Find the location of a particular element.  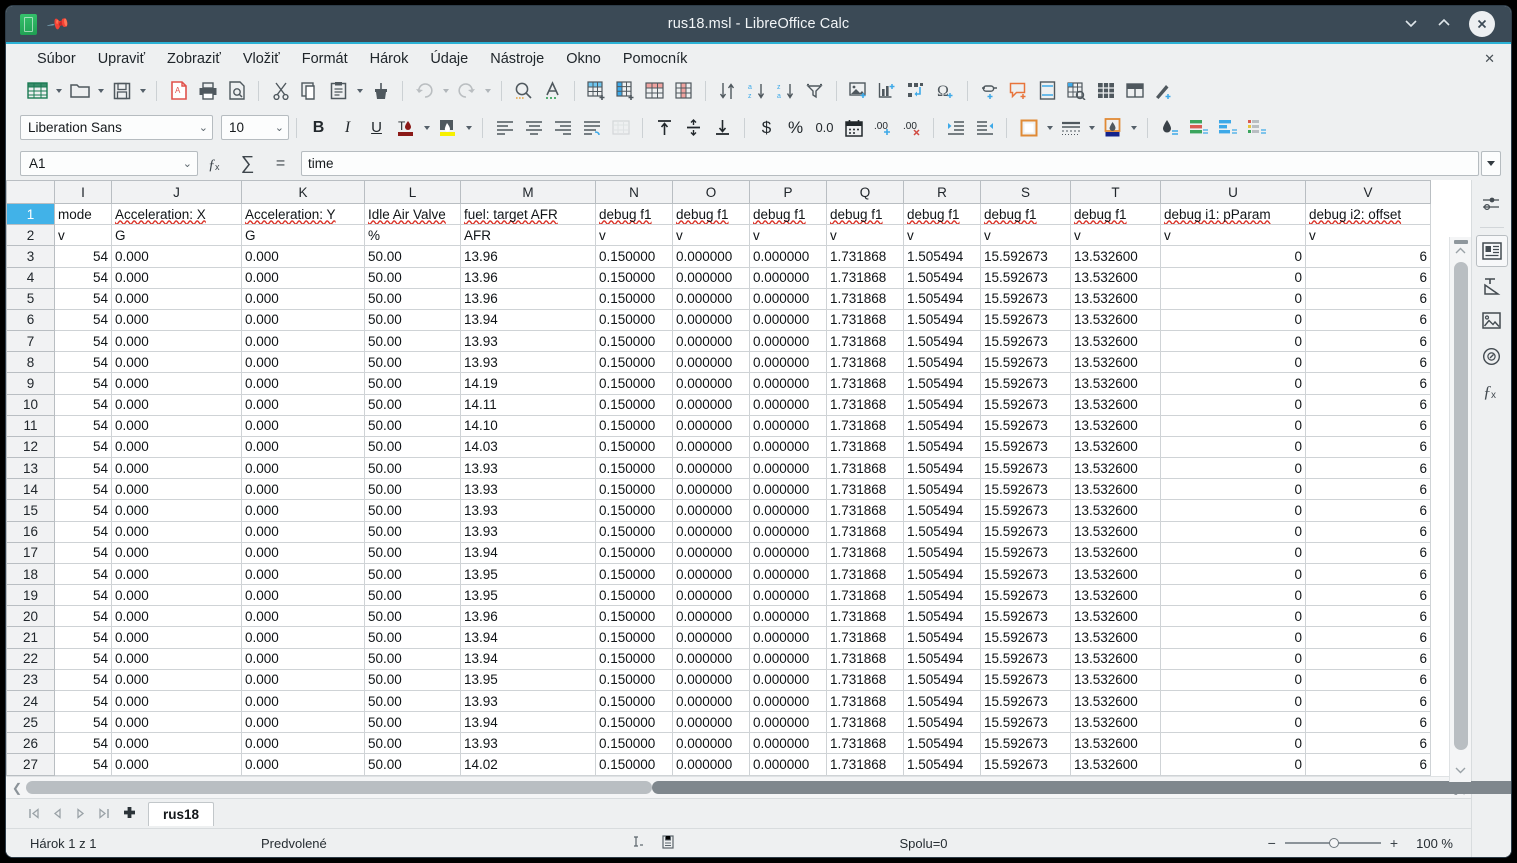

split-window-handle is located at coordinates (1460, 242).